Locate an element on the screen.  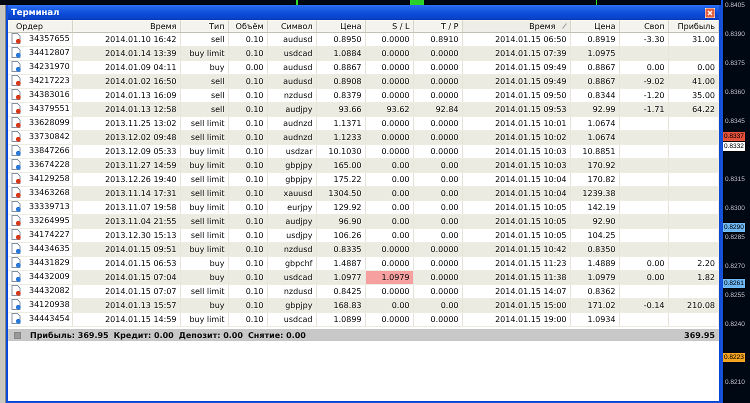
table-cell: 33339713 is located at coordinates (49, 206).